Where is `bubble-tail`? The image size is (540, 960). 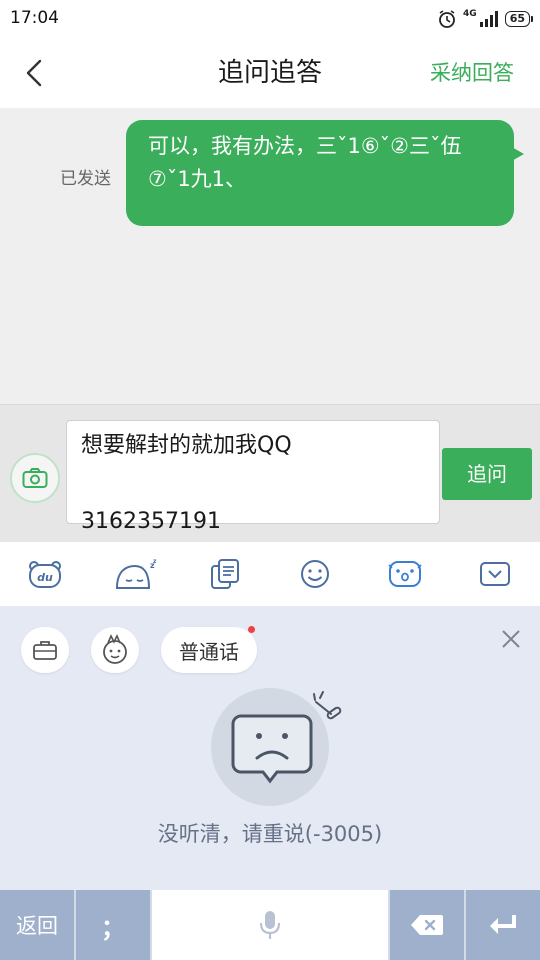
bubble-tail is located at coordinates (517, 154).